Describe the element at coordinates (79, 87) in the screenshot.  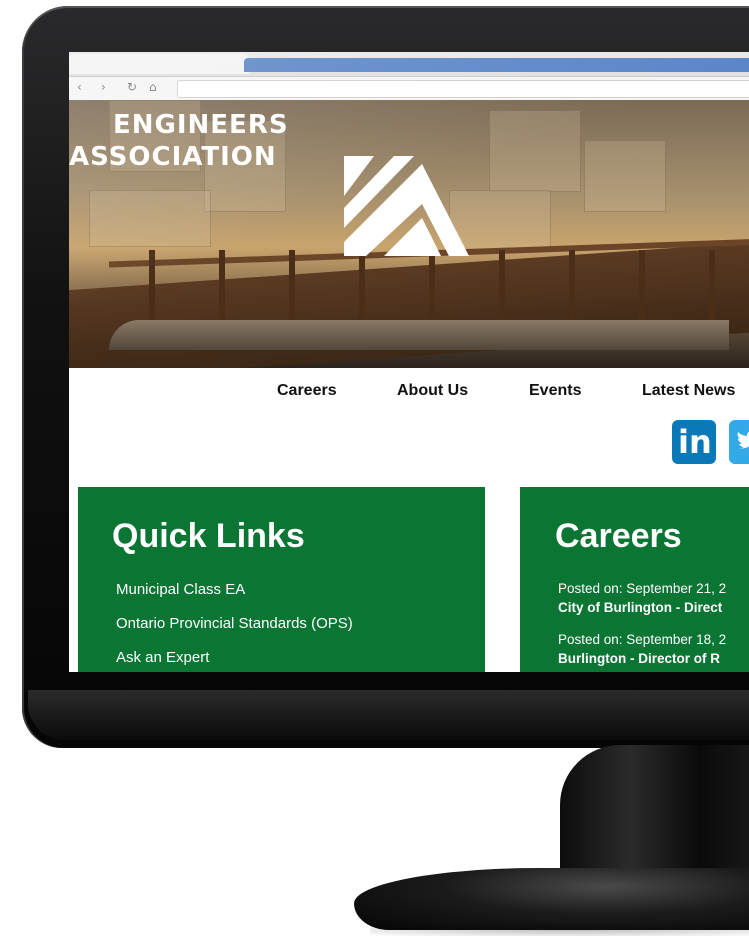
I see `back-icon: ‹` at that location.